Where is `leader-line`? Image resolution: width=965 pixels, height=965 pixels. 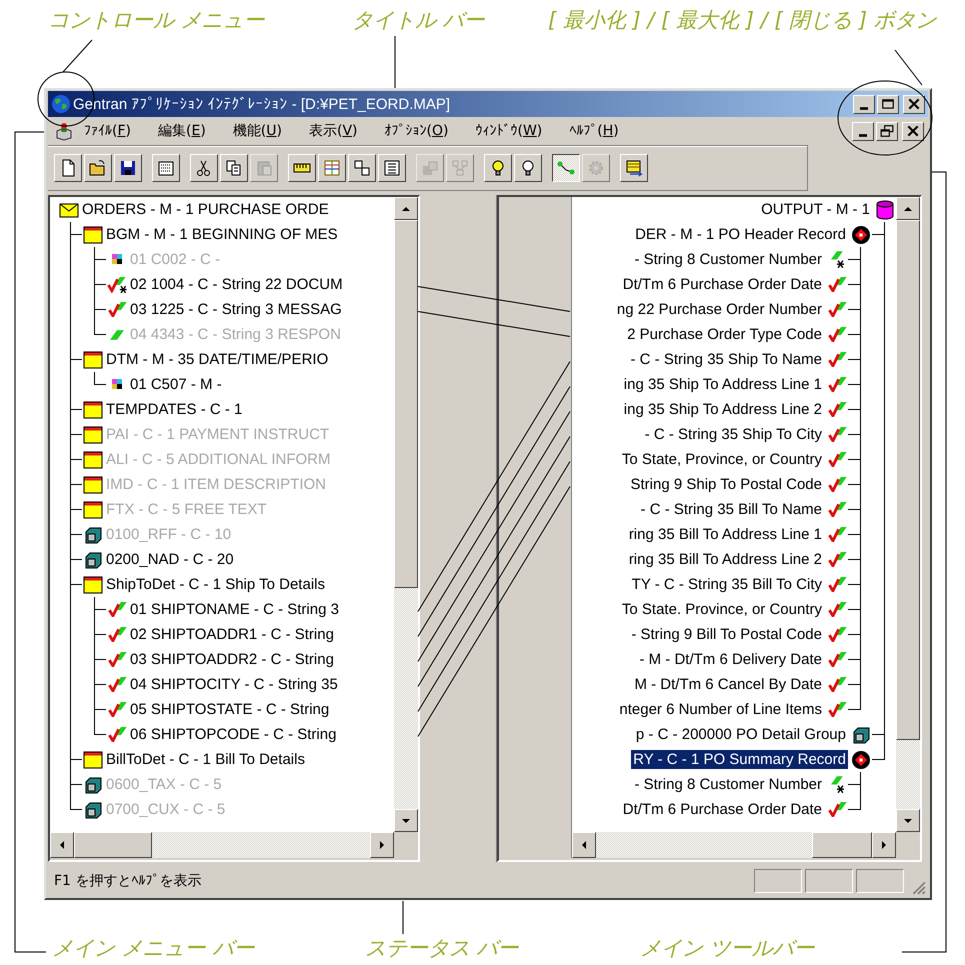
leader-line is located at coordinates (403, 917).